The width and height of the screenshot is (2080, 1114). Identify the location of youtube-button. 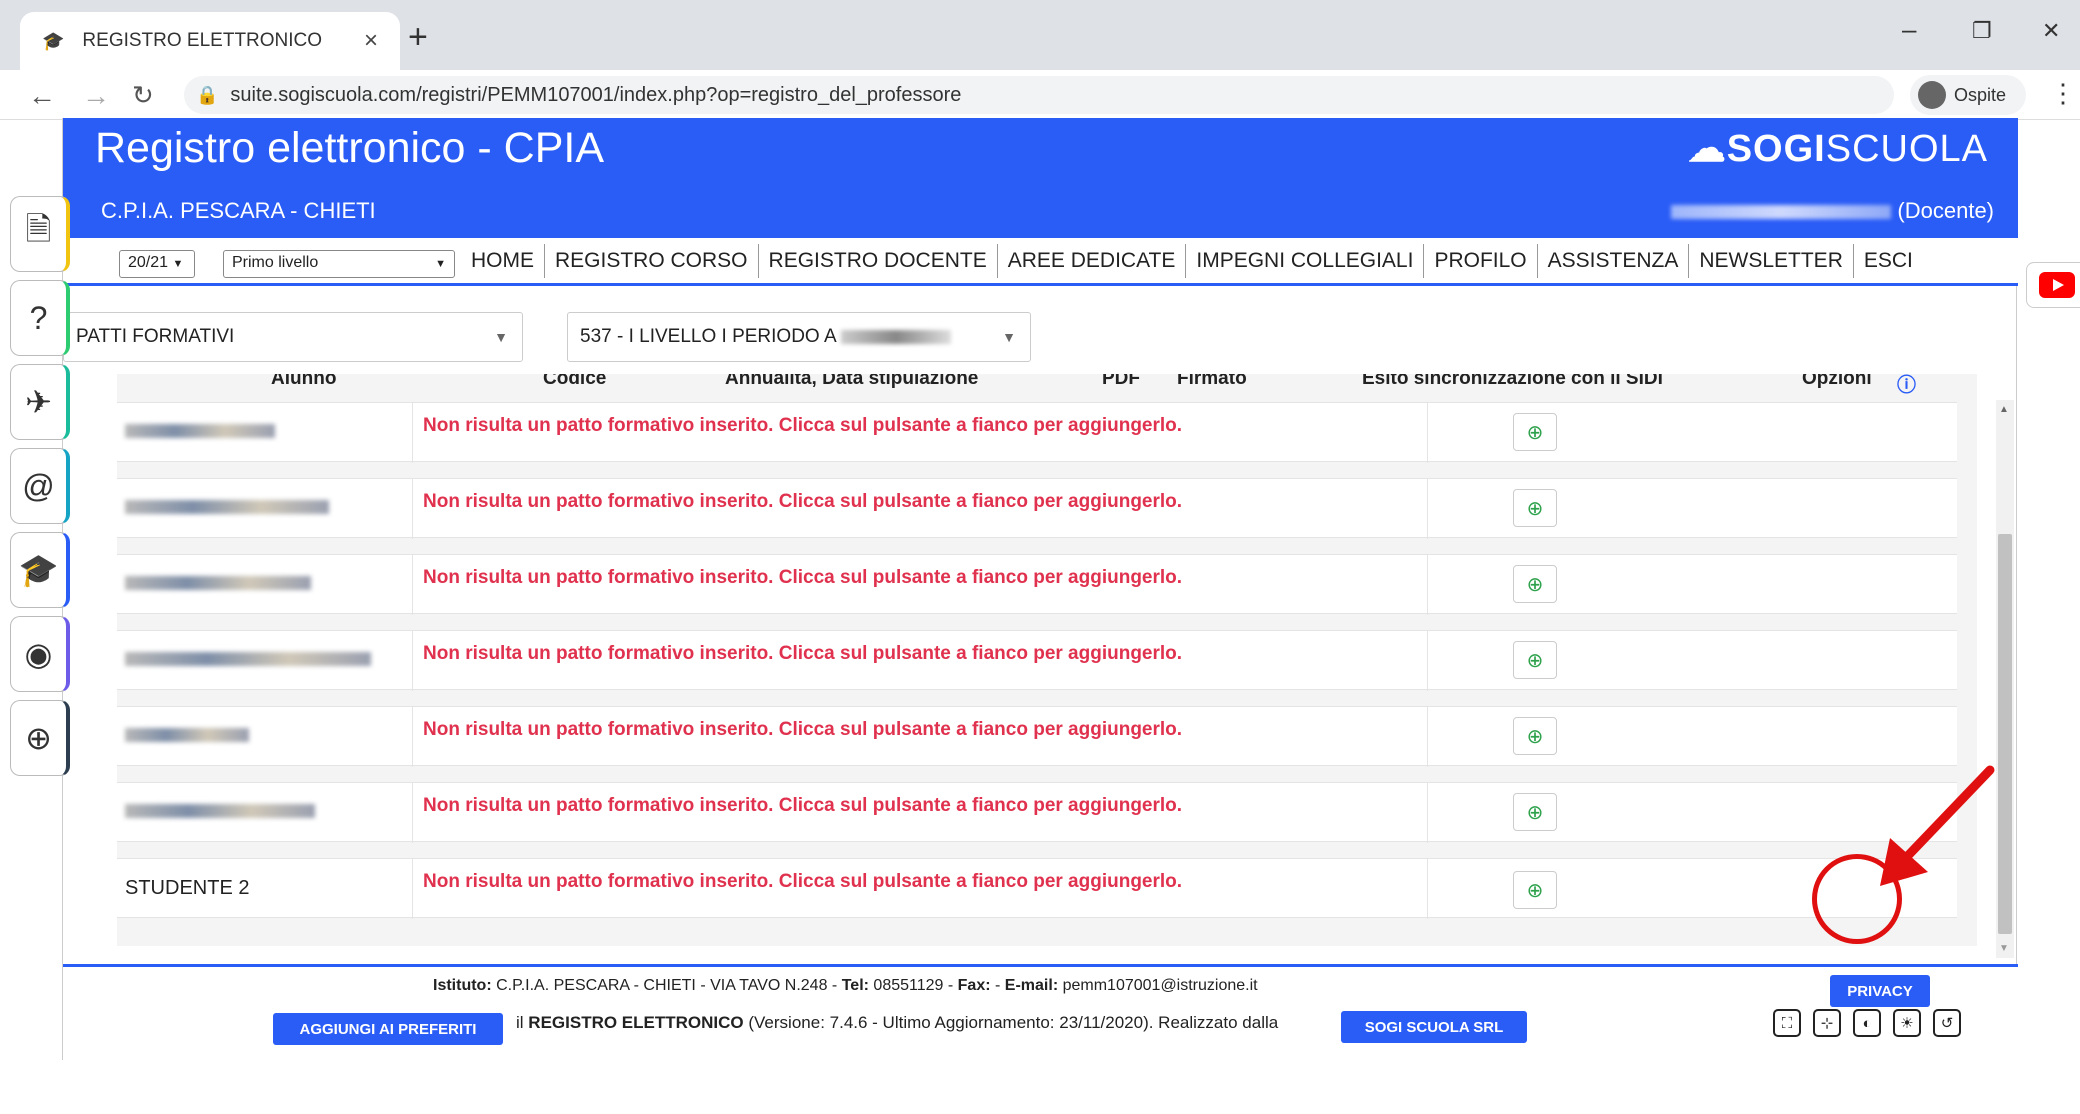
(2053, 285).